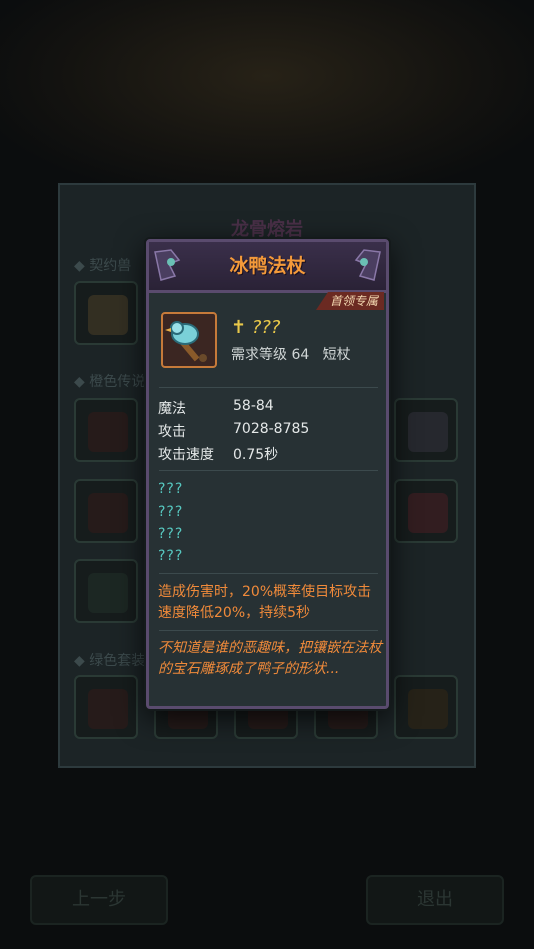 This screenshot has height=949, width=534. What do you see at coordinates (265, 602) in the screenshot?
I see `special-effect-text: 造成伤害时，20%概率使目标攻击速度降低20%，持续5秒` at bounding box center [265, 602].